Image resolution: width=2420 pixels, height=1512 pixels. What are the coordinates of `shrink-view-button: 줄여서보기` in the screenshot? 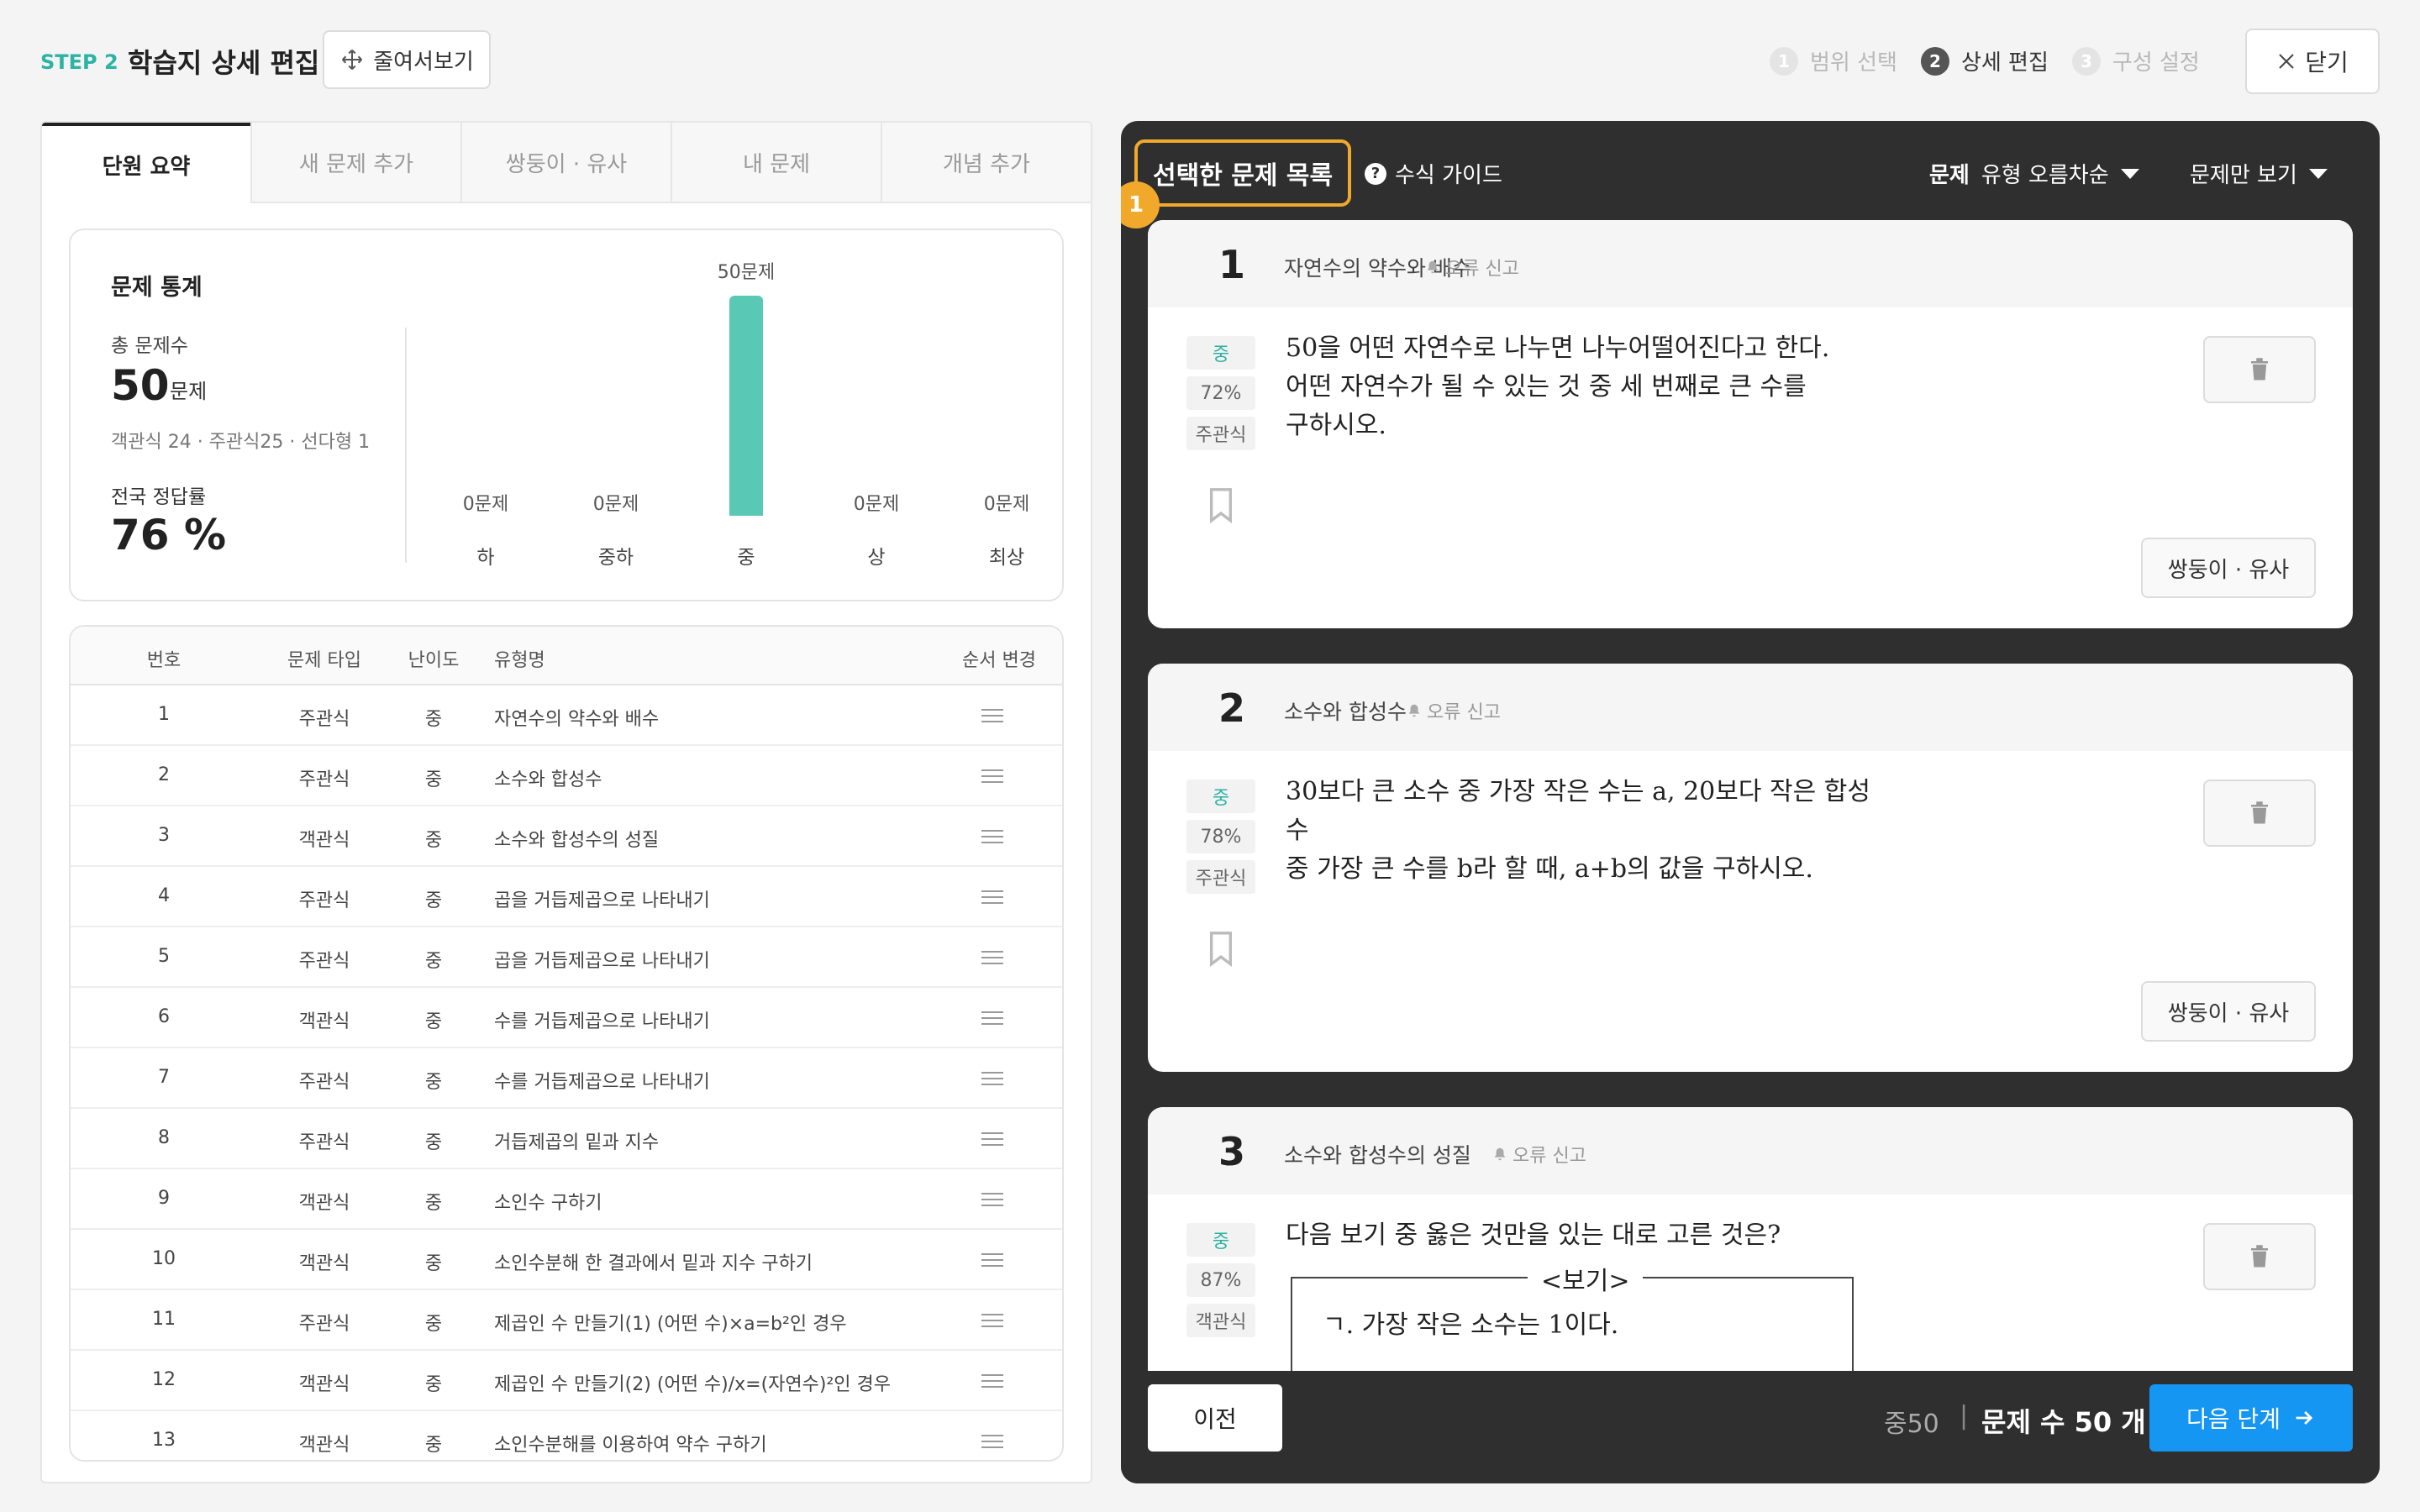 It's located at (407, 59).